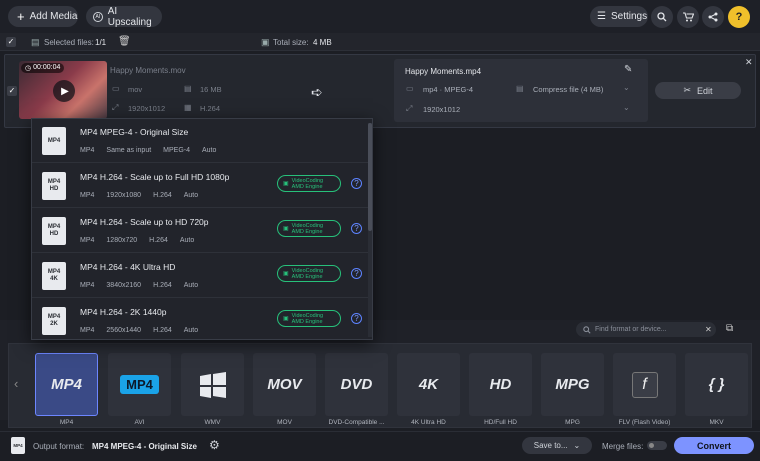 The image size is (760, 461). What do you see at coordinates (101, 42) in the screenshot?
I see `selected-files-value: 1/1` at bounding box center [101, 42].